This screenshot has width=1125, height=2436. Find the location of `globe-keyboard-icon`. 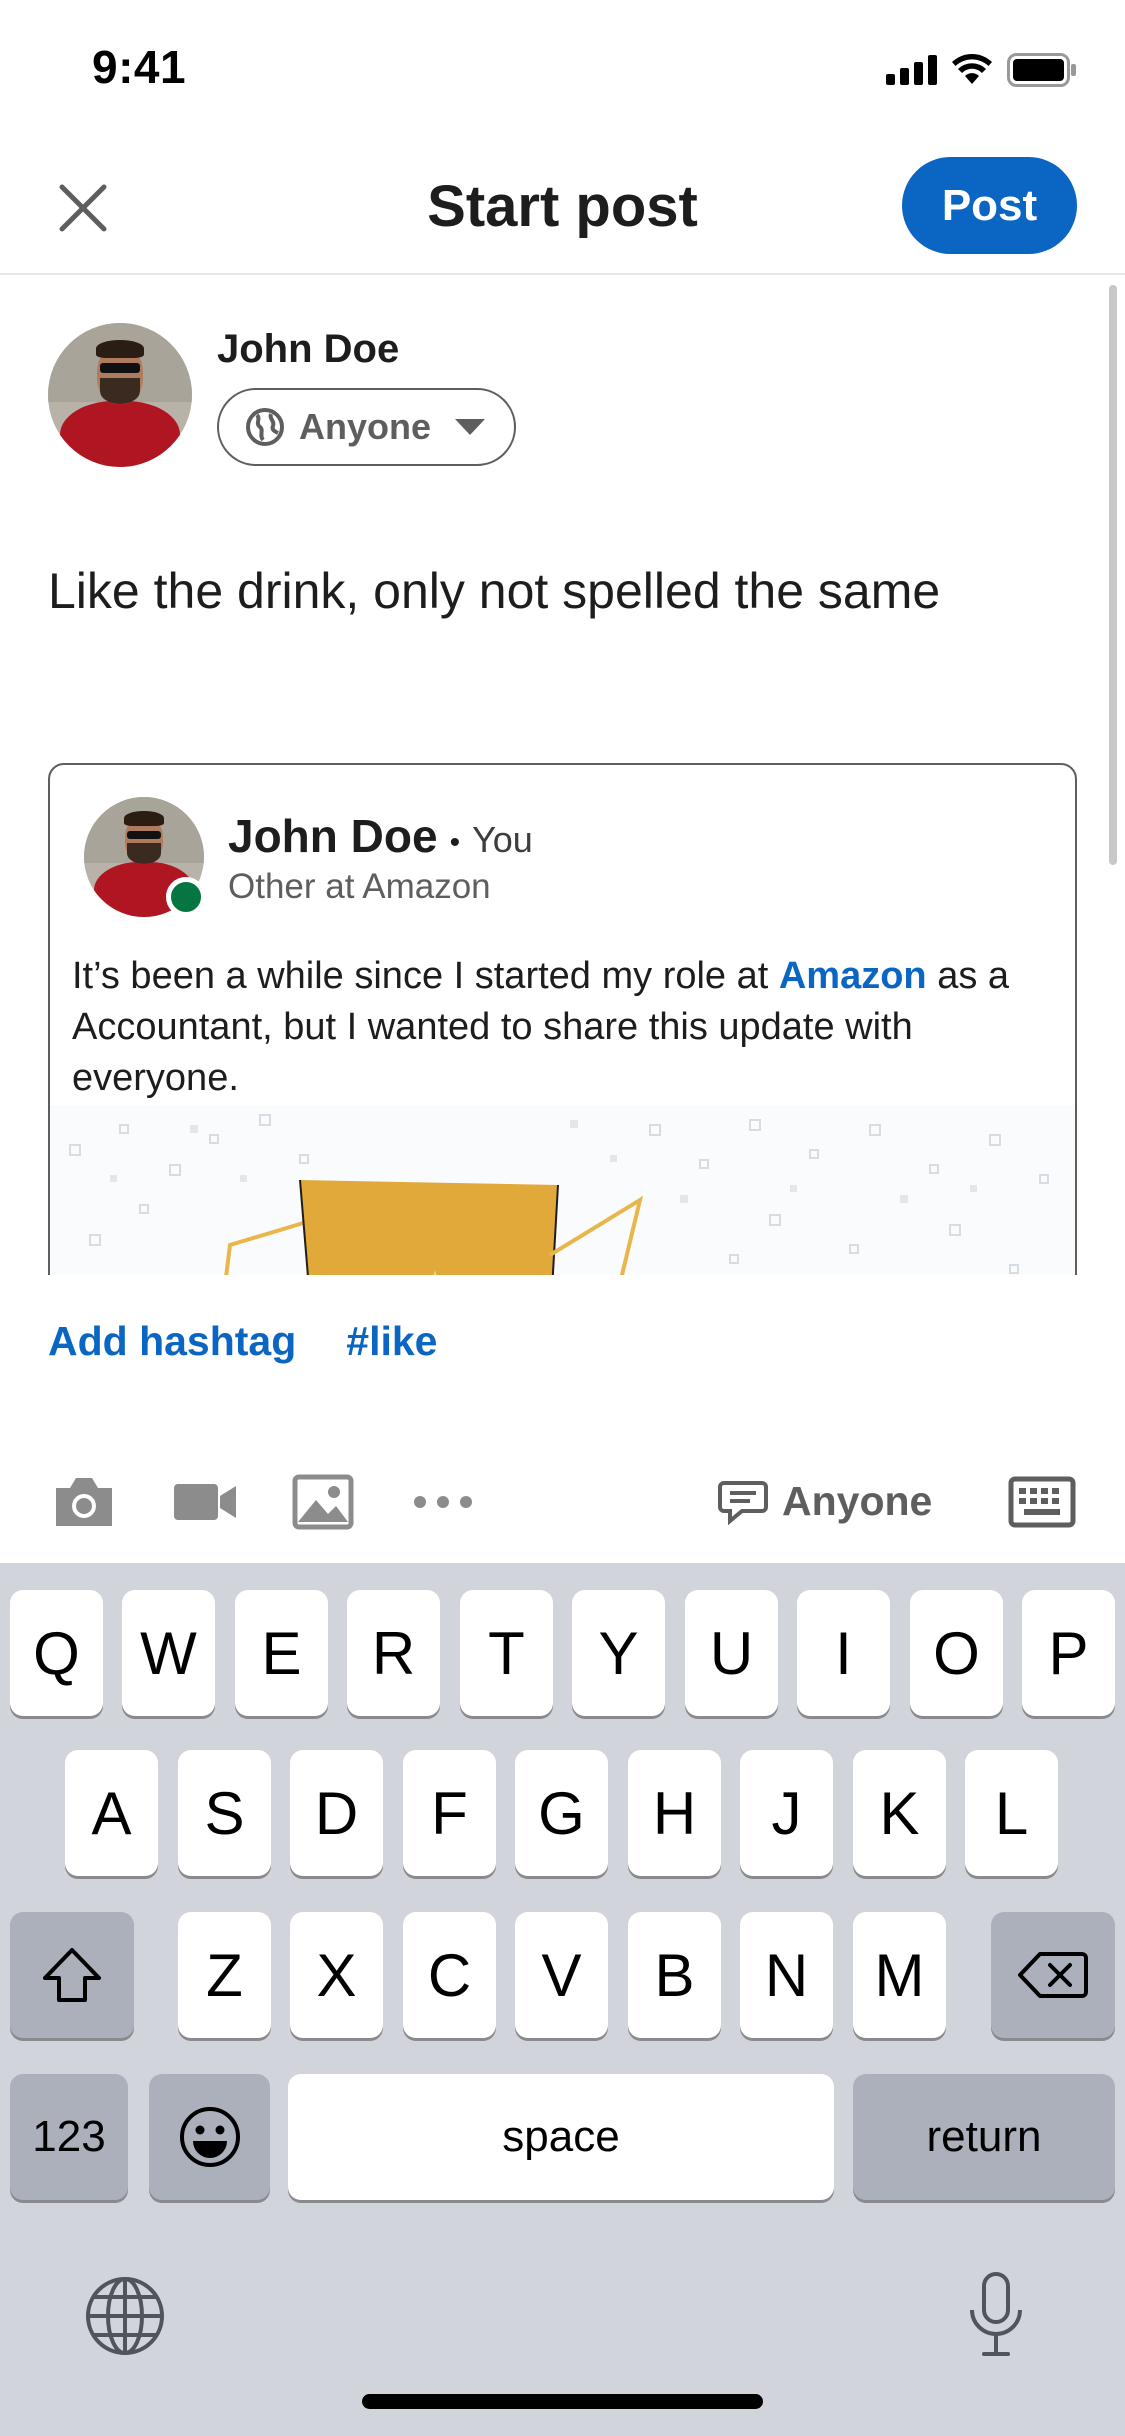

globe-keyboard-icon is located at coordinates (125, 2316).